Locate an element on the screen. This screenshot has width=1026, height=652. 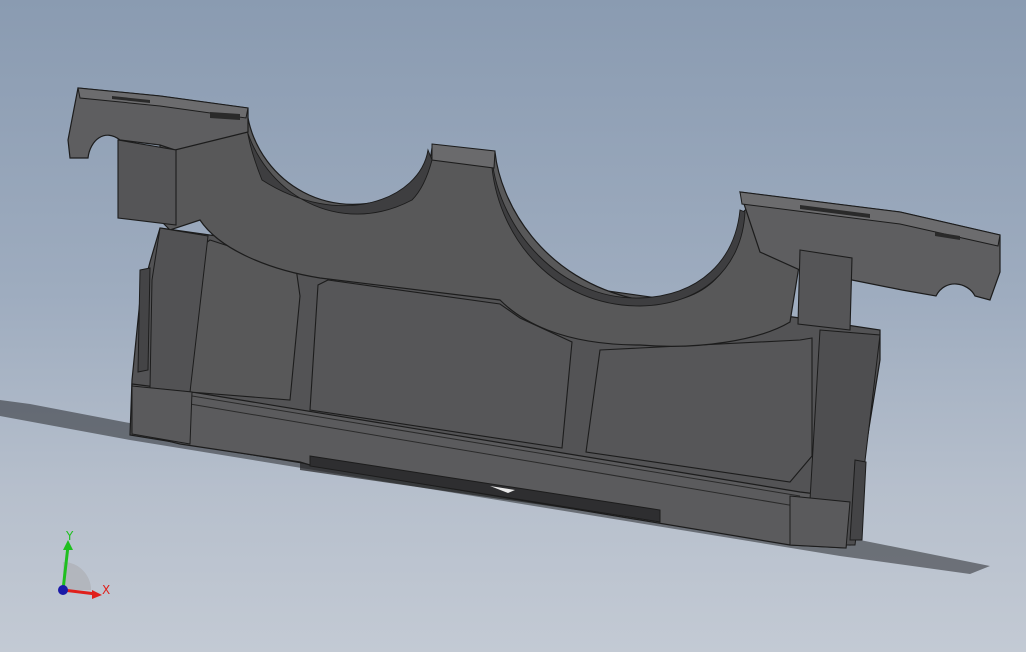
triad-x-arrowhead is located at coordinates (97, 594).